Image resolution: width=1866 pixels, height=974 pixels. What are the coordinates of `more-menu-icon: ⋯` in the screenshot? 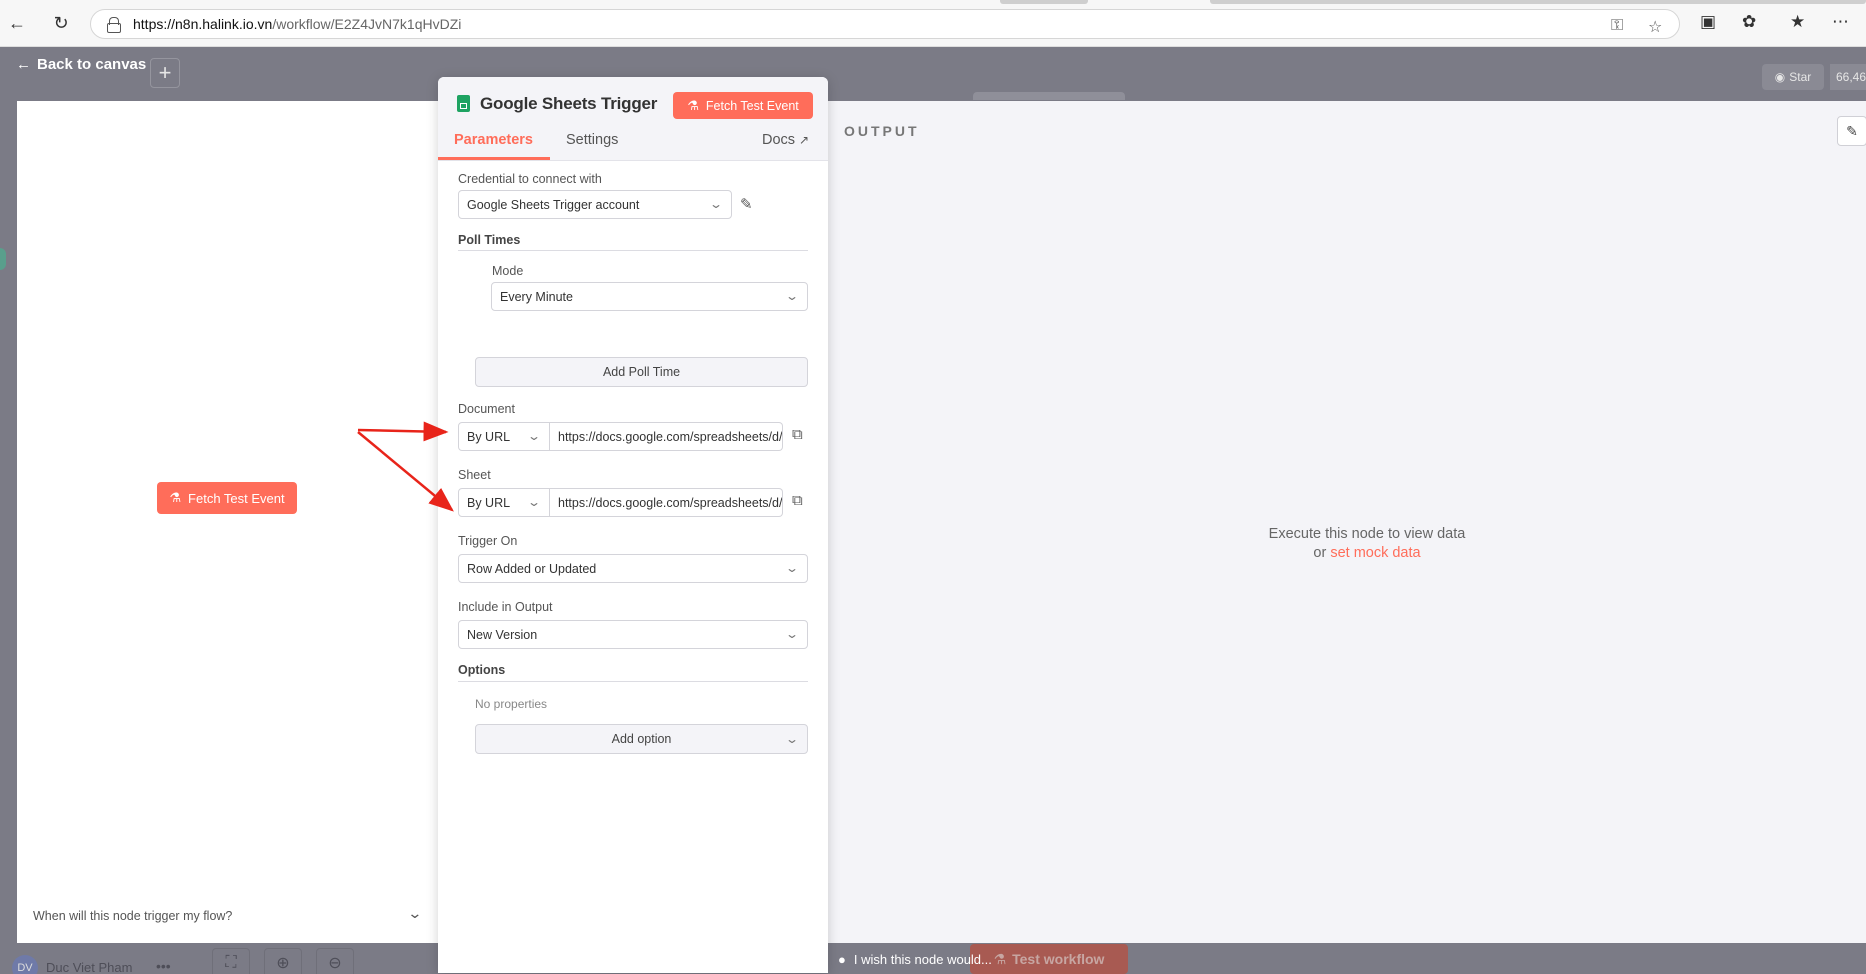 It's located at (1840, 22).